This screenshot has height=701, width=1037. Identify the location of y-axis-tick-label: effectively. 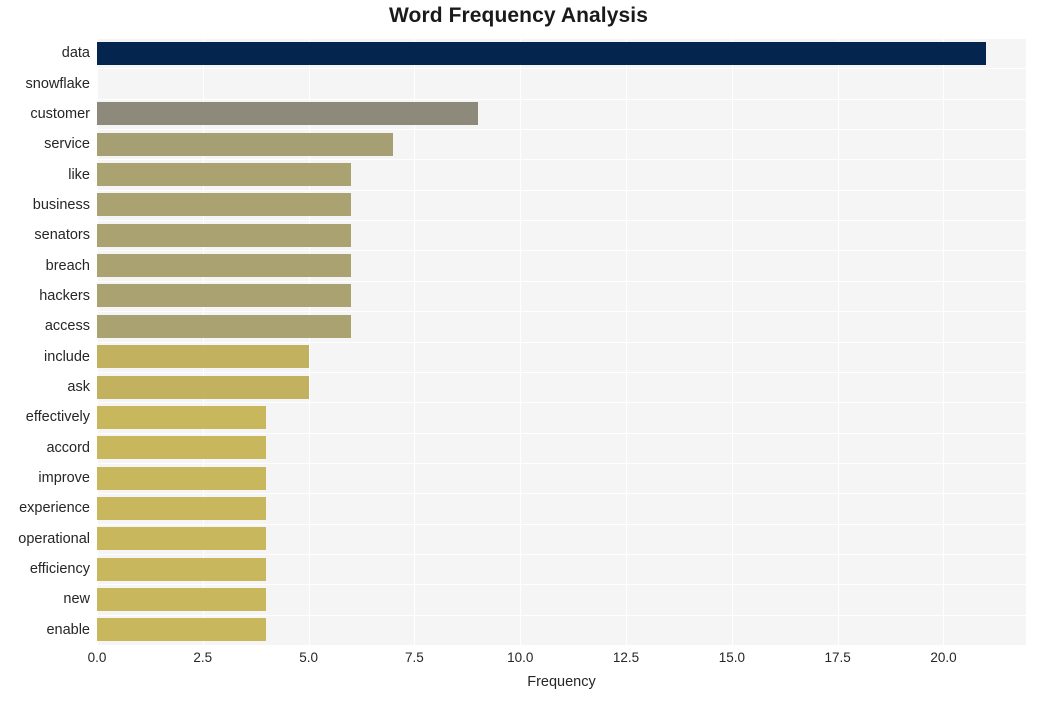
(57, 417).